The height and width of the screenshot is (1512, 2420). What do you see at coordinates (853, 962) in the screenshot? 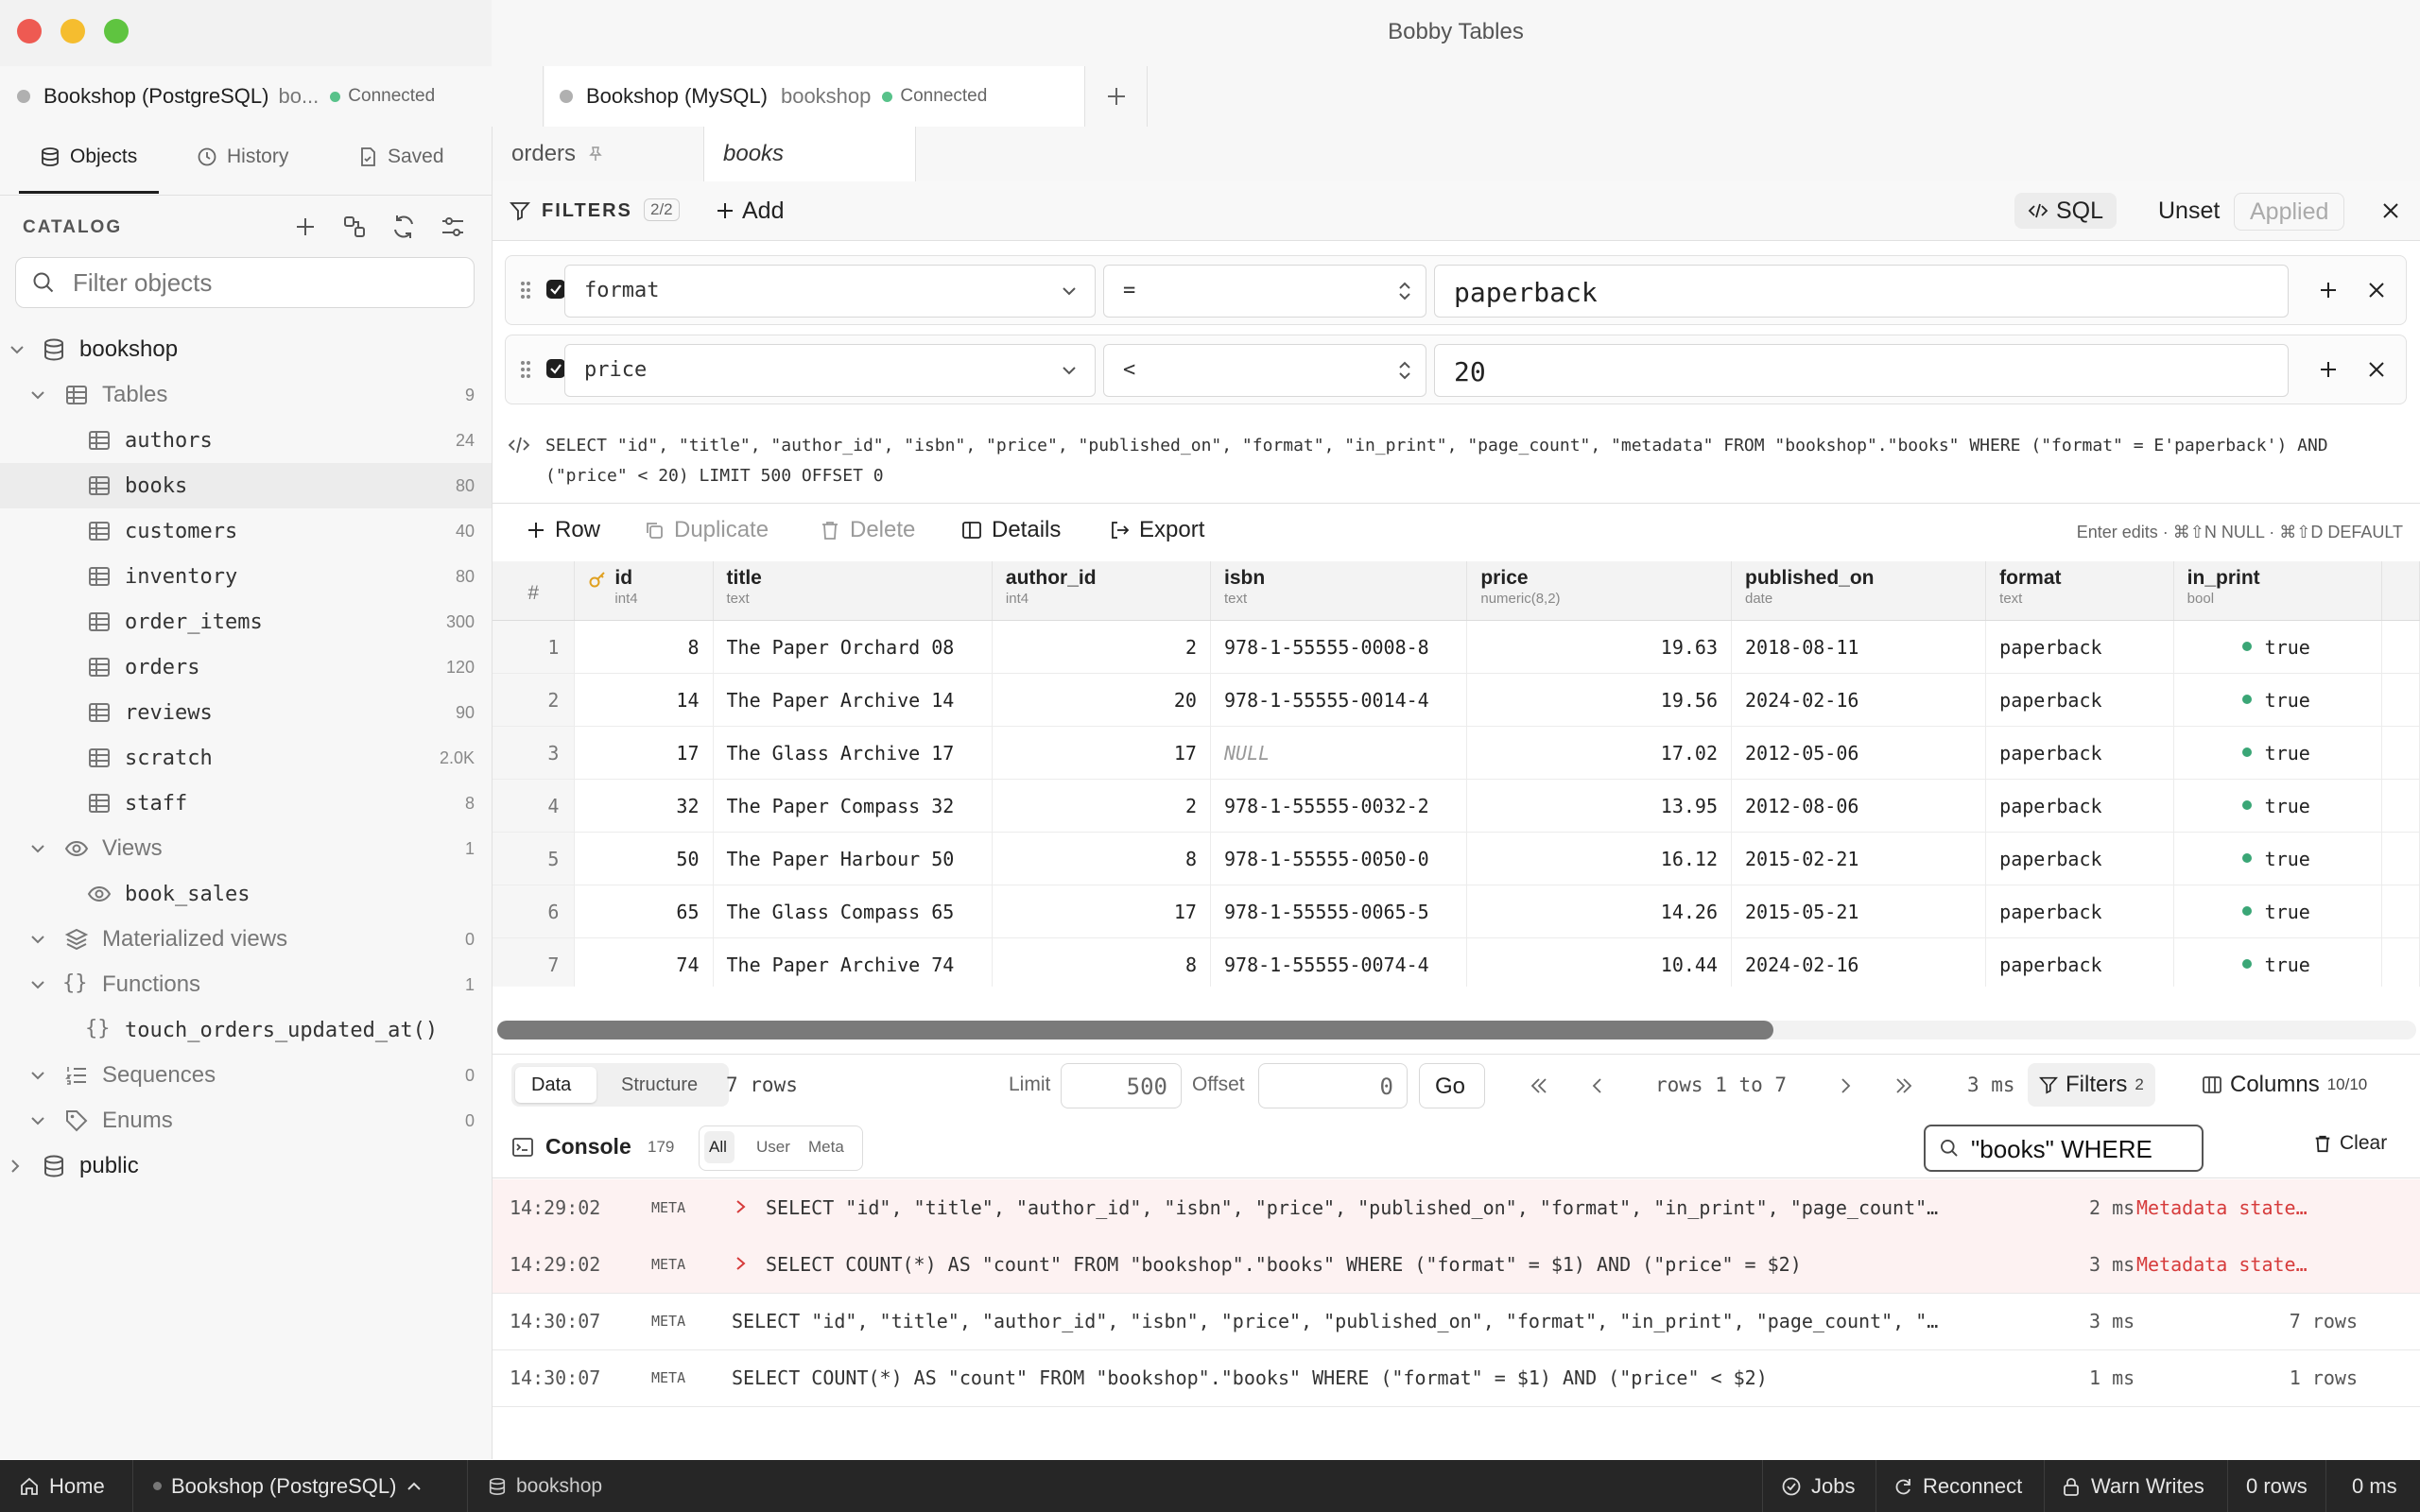
I see `cell-title: The Paper Archive 74` at bounding box center [853, 962].